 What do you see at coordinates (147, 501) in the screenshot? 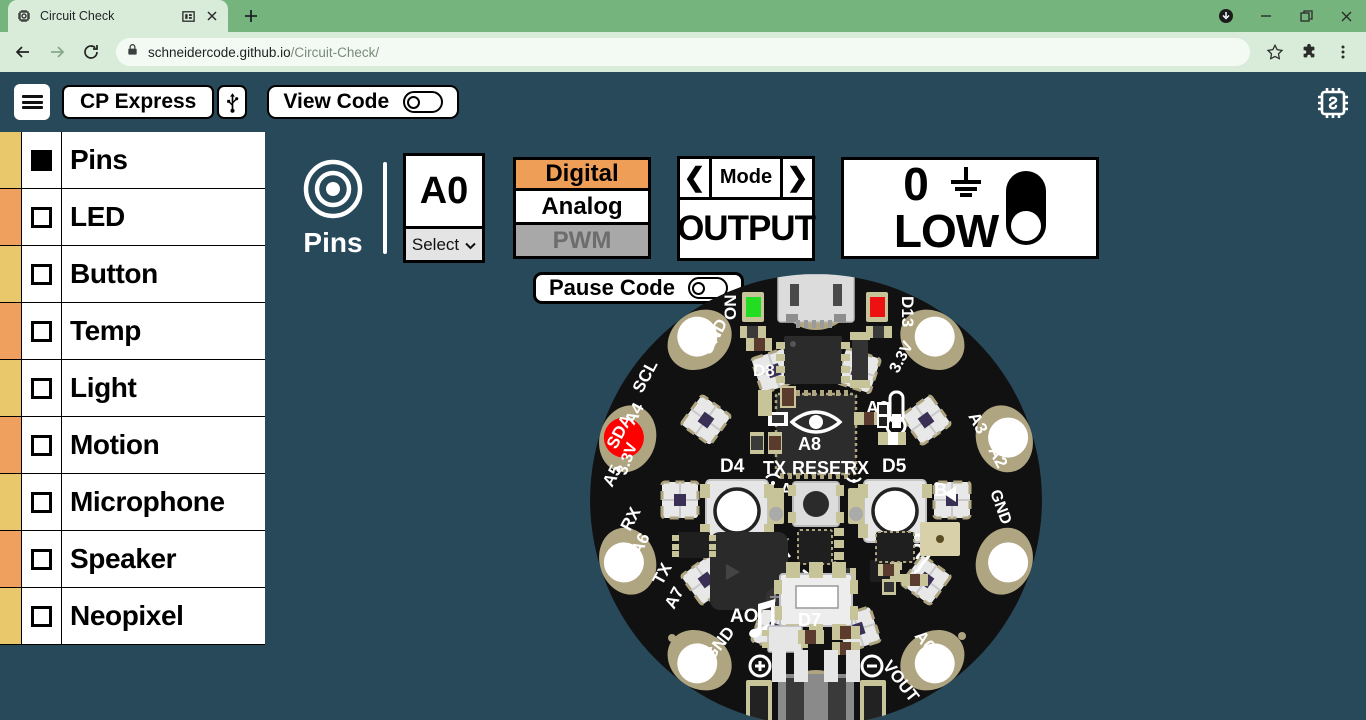
I see `sidebar-item-label: Microphone` at bounding box center [147, 501].